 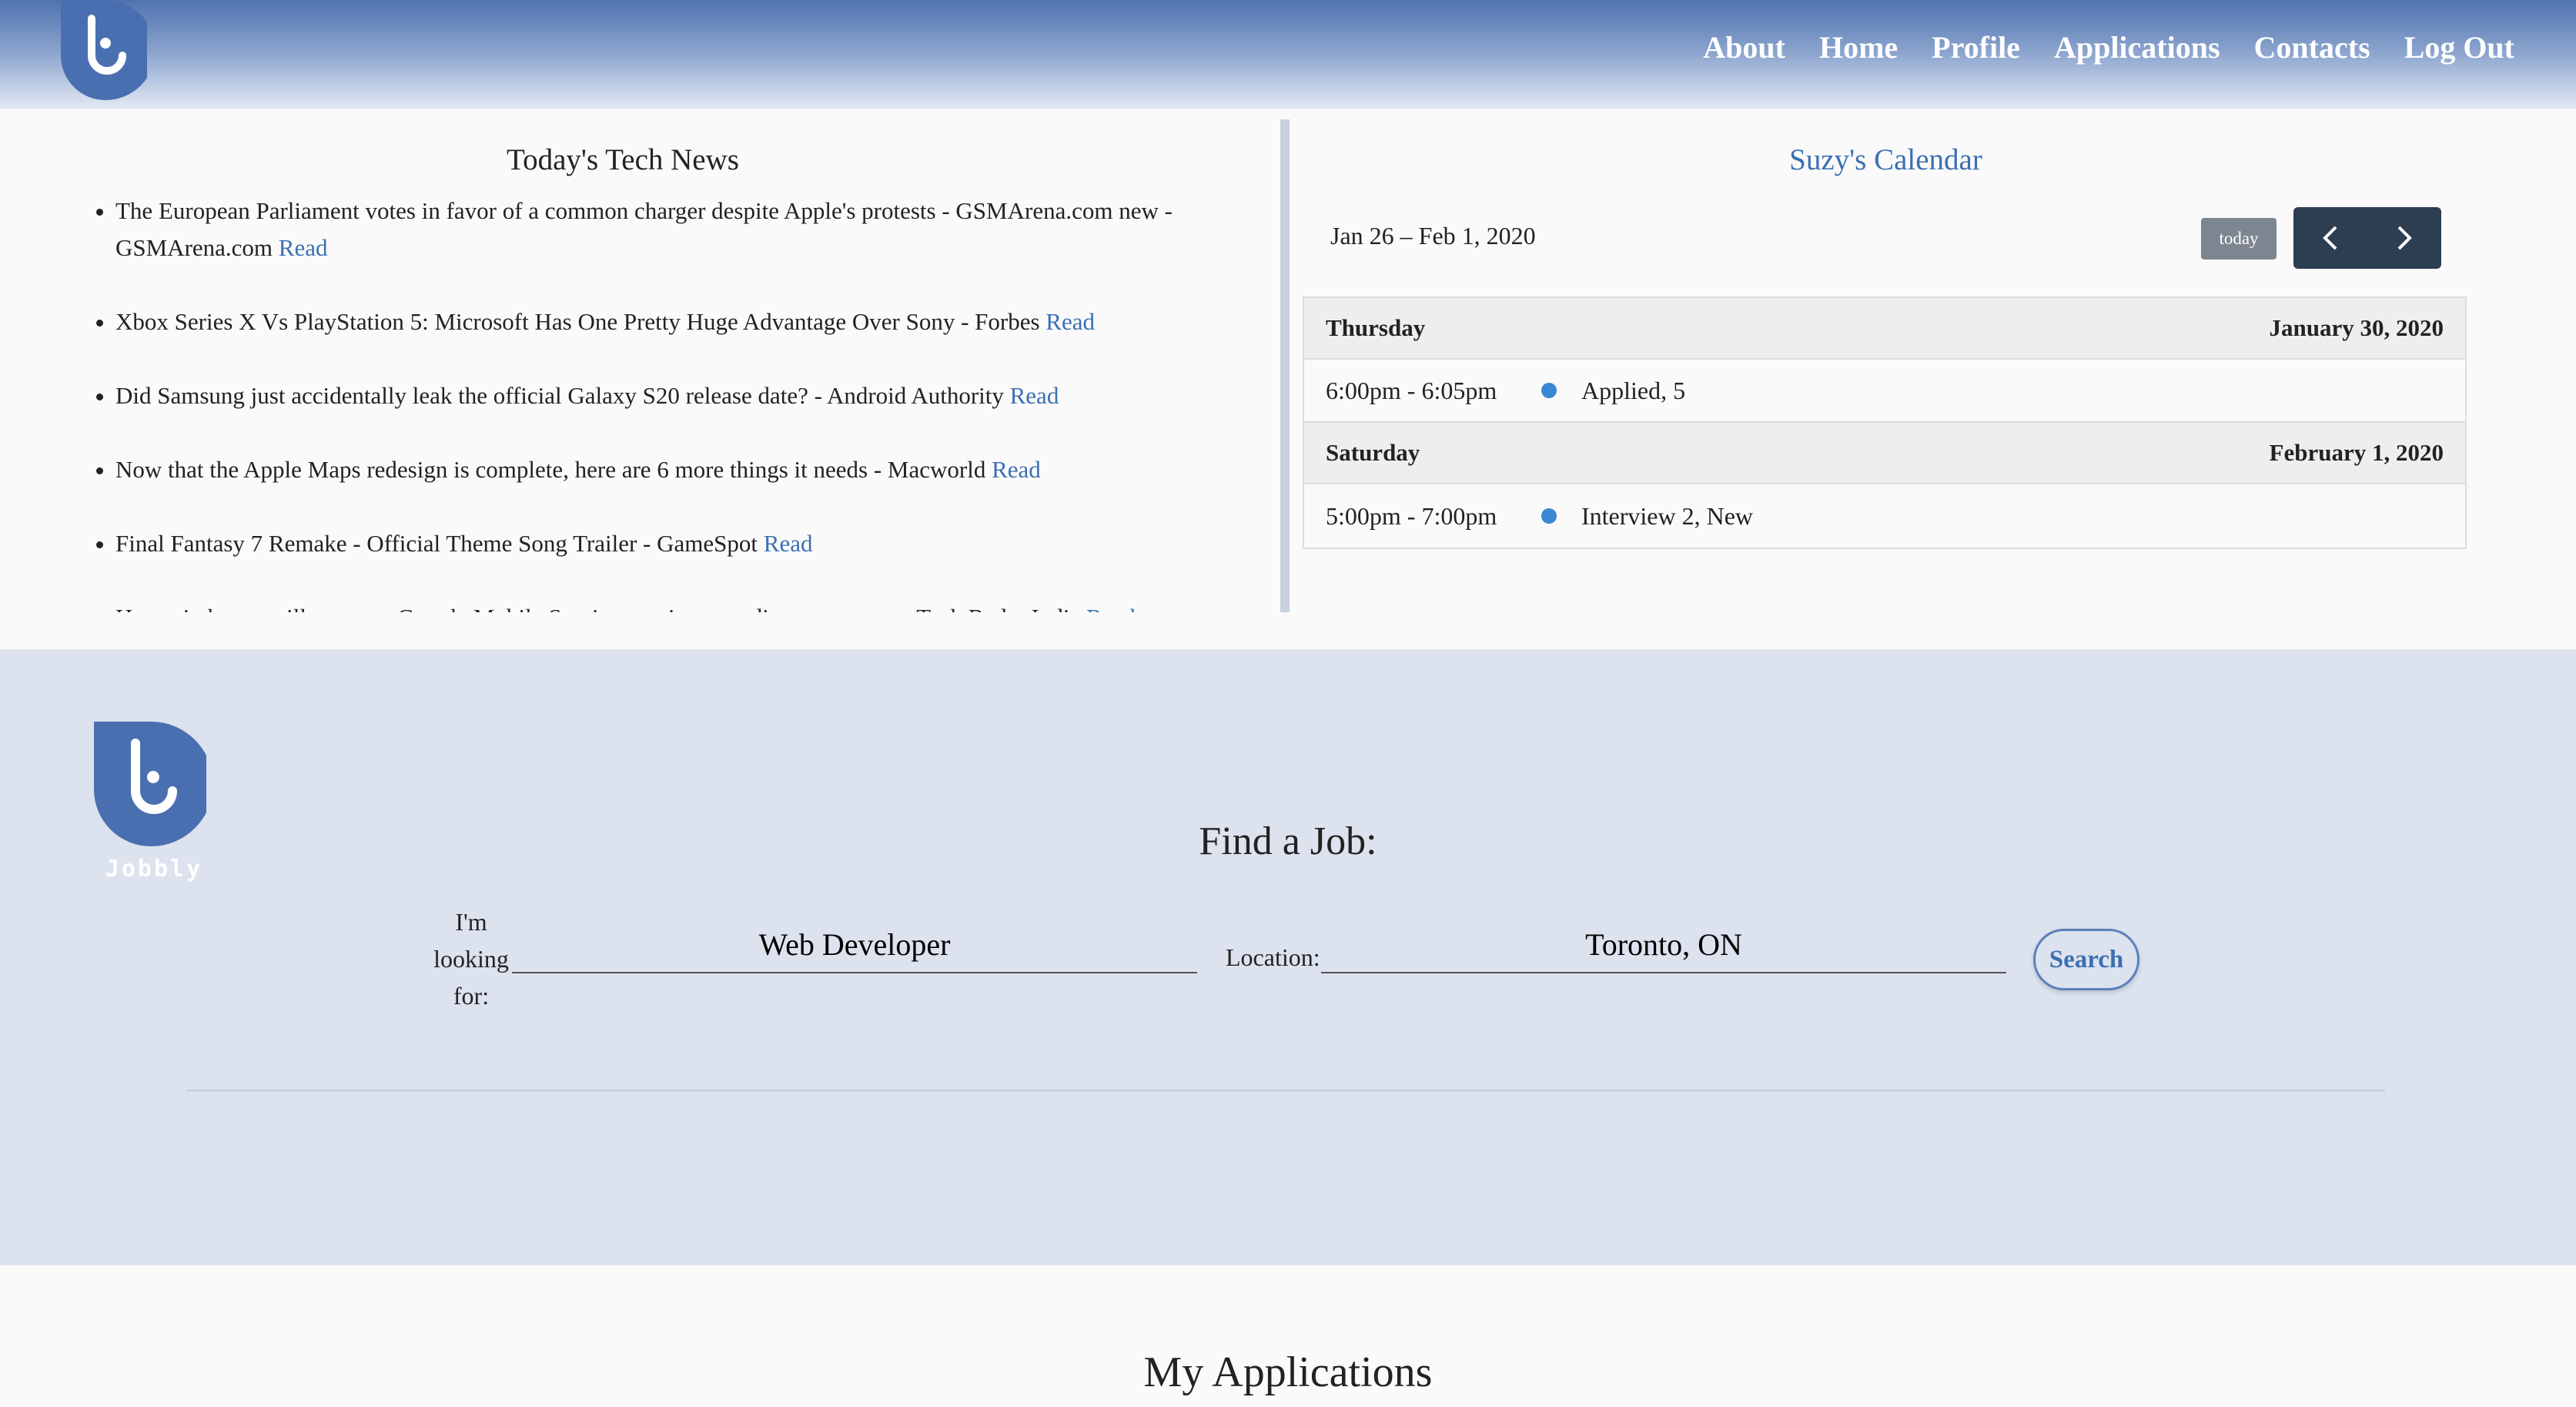 What do you see at coordinates (471, 959) in the screenshot?
I see `looking-for-label: I'm looking for:` at bounding box center [471, 959].